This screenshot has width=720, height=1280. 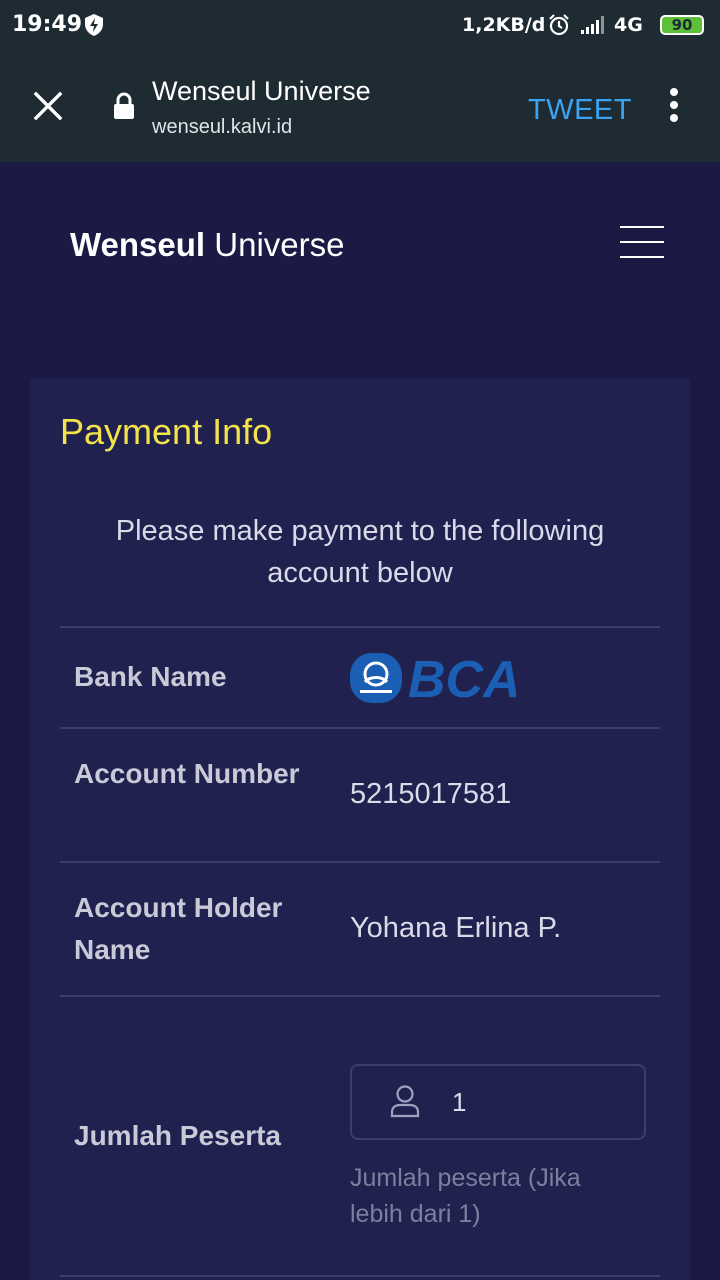 I want to click on network-speed: 1,2KB/d, so click(x=504, y=25).